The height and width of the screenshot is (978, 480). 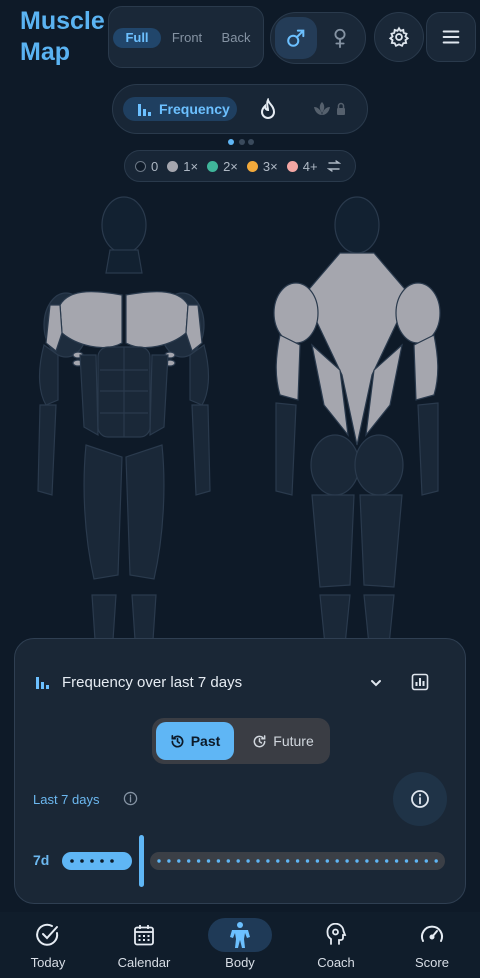 What do you see at coordinates (66, 799) in the screenshot?
I see `range-label: Last 7 days` at bounding box center [66, 799].